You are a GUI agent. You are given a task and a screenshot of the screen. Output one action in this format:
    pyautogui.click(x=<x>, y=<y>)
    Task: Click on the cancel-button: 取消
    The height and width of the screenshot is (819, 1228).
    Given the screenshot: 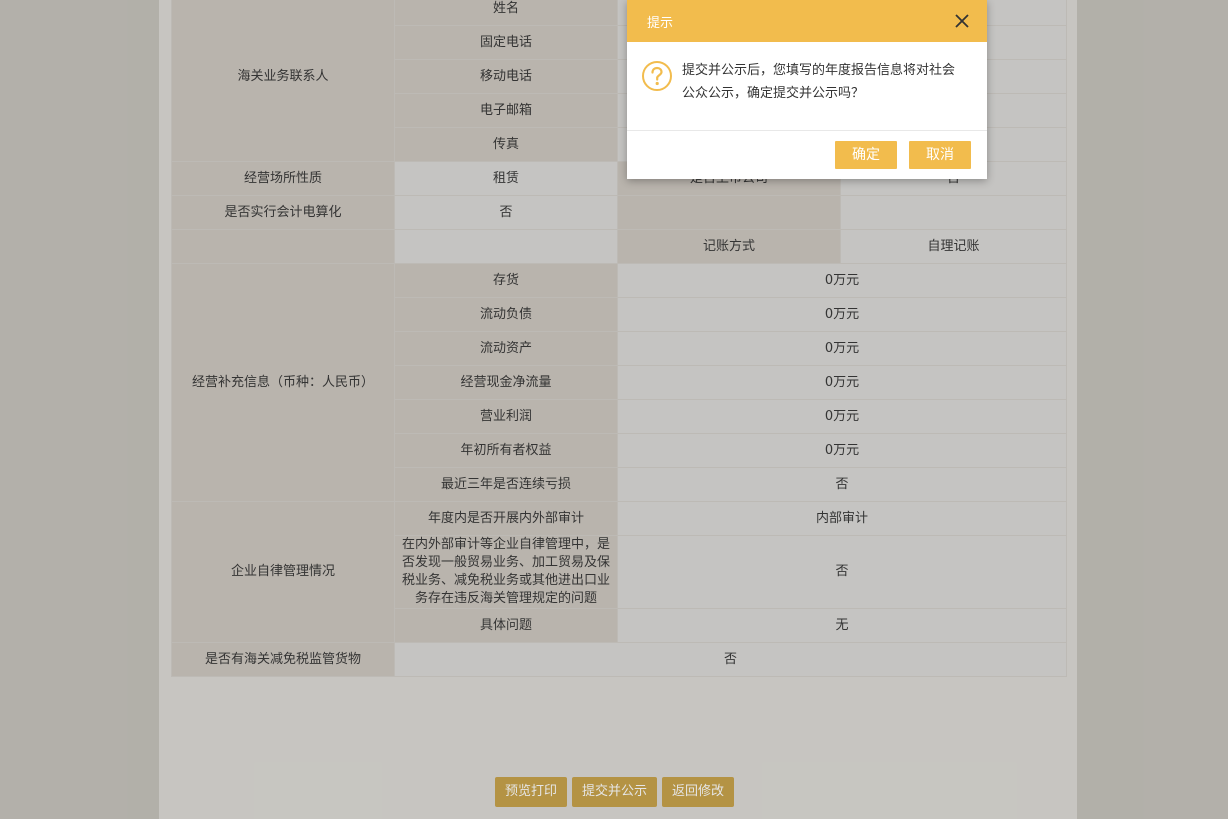 What is the action you would take?
    pyautogui.click(x=940, y=155)
    